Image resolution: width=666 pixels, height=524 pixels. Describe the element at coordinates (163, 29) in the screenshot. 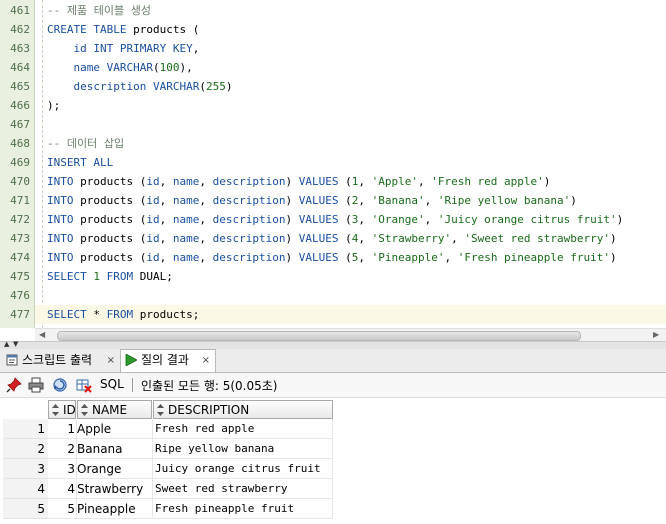

I see `code-token: products (` at that location.